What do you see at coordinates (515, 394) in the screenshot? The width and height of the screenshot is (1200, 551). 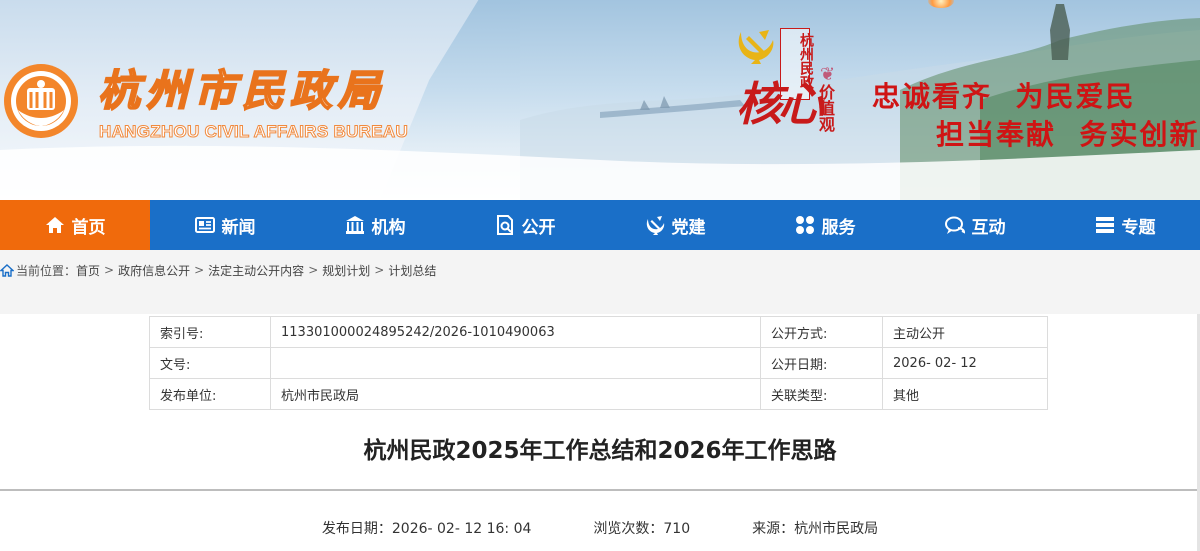 I see `meta-value-publisher: 杭州市民政局` at bounding box center [515, 394].